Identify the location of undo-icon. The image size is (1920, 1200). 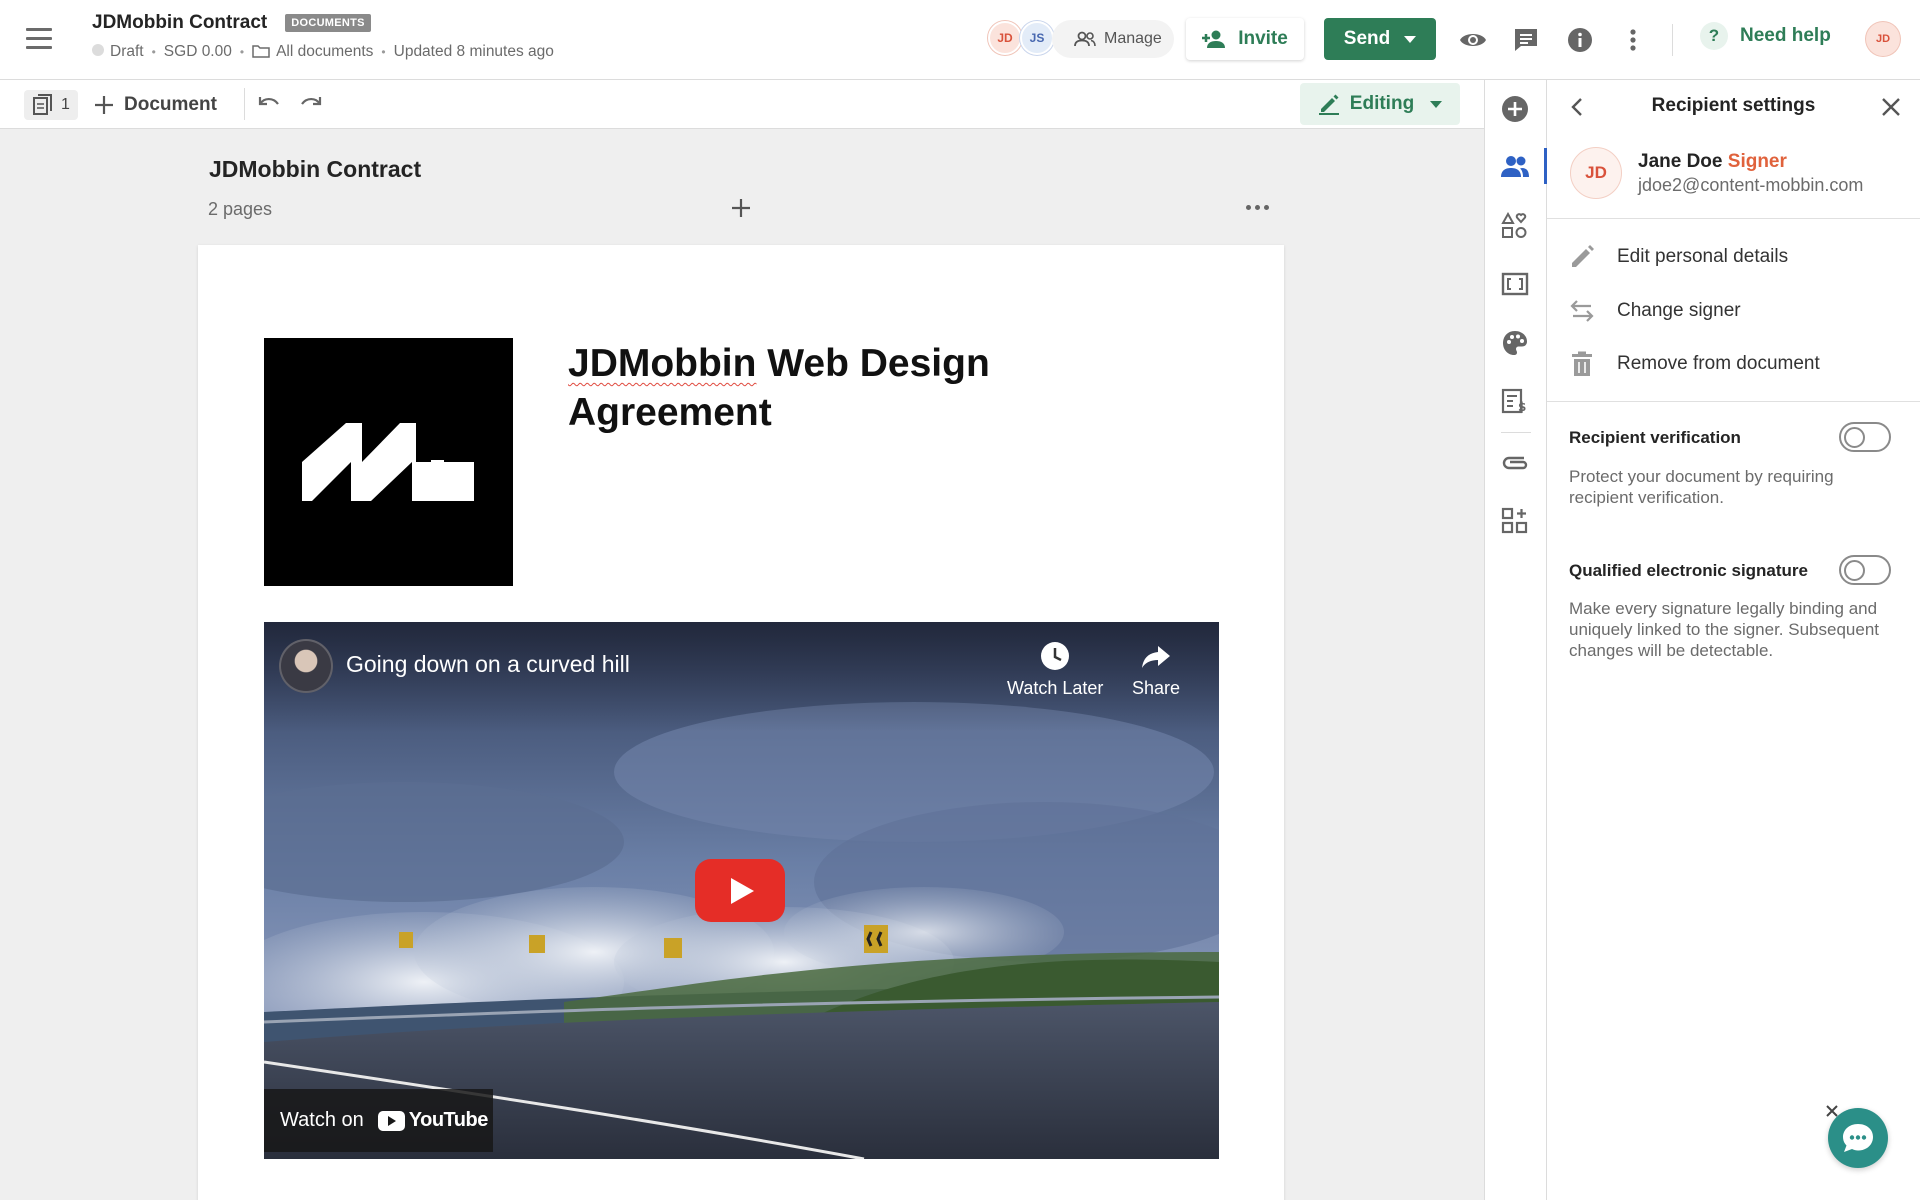
(269, 105).